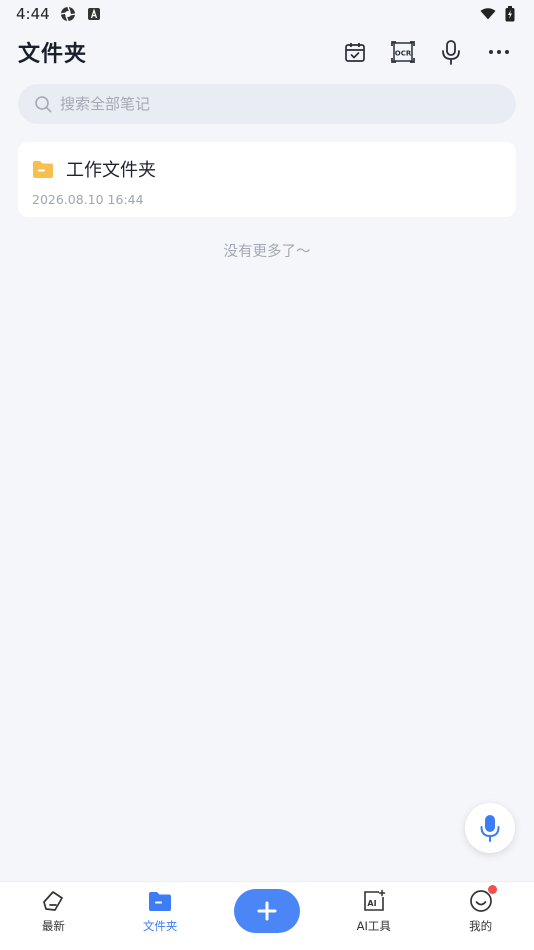  I want to click on page-title: 文件夹, so click(53, 54).